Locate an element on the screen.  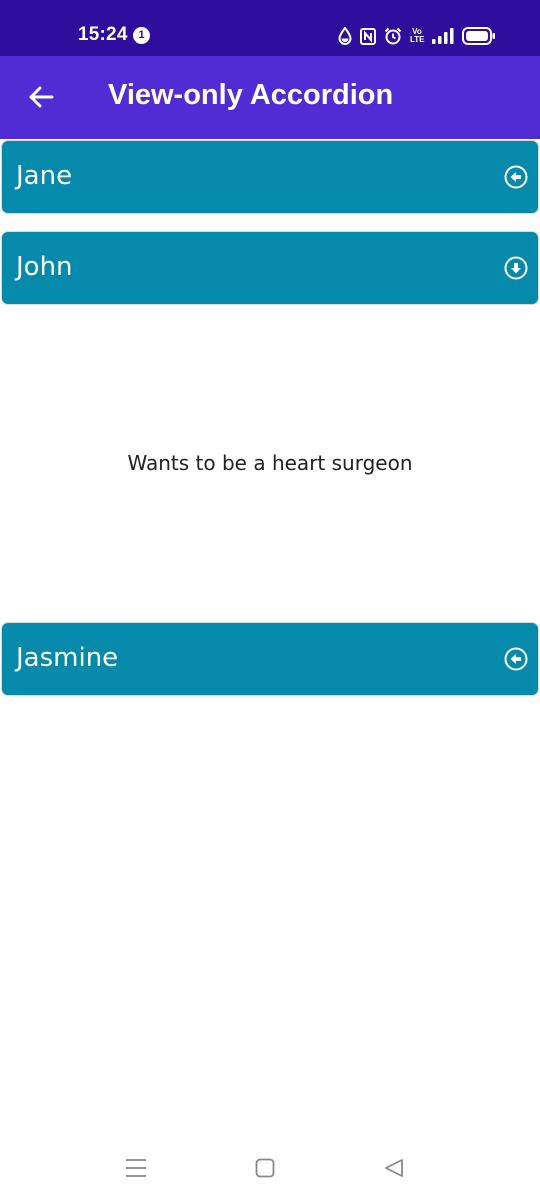
water-drop-icon is located at coordinates (345, 36).